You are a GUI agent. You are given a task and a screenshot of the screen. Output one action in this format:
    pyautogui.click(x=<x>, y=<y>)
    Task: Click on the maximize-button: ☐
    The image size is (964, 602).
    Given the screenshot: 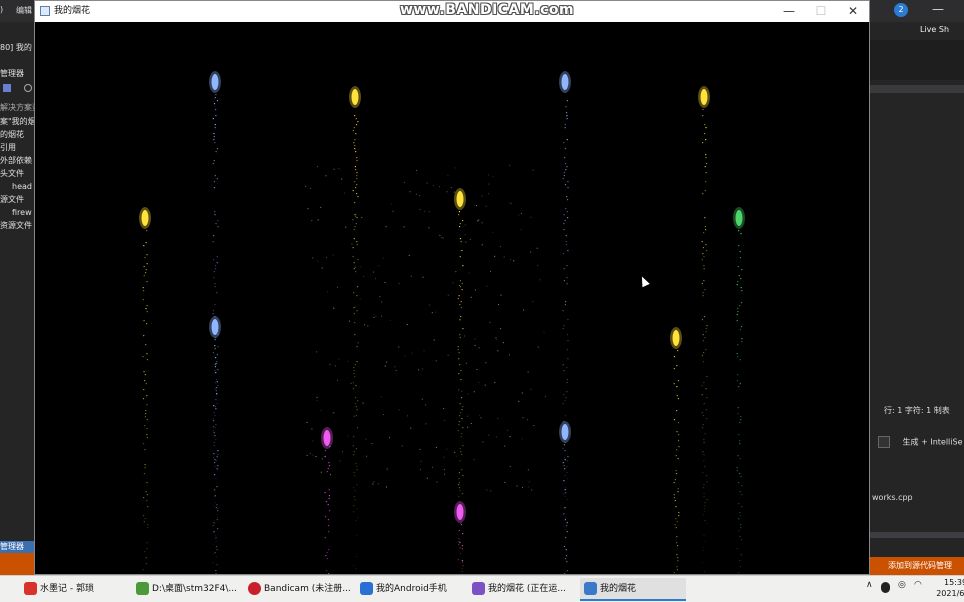 What is the action you would take?
    pyautogui.click(x=821, y=11)
    